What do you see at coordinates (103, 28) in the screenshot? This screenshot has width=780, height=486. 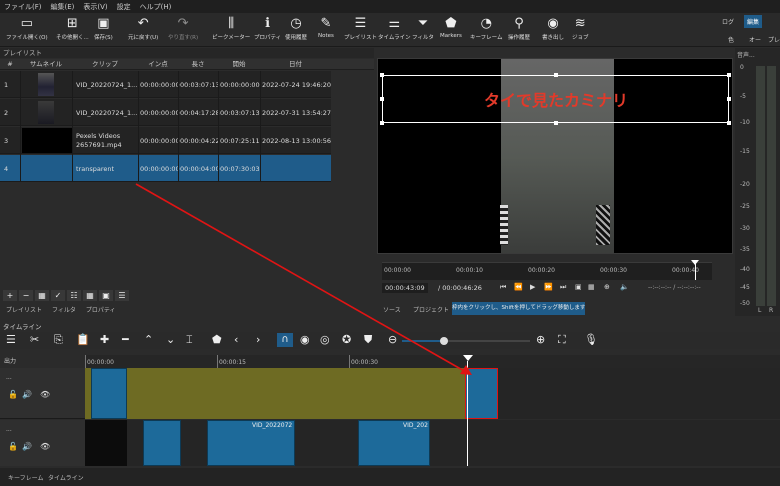 I see `save-button: ▣ 保存(S)` at bounding box center [103, 28].